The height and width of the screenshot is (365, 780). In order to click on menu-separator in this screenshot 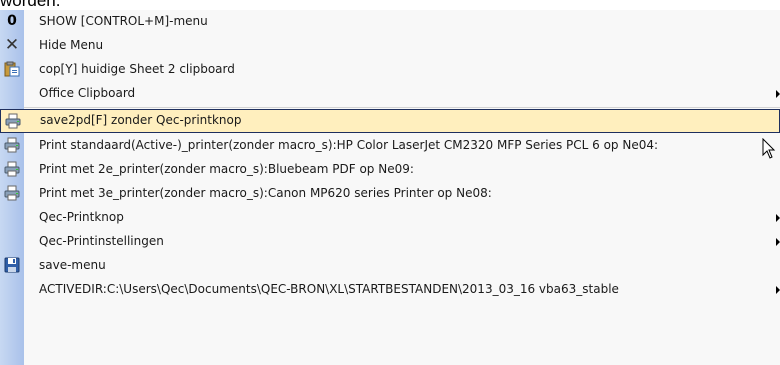, I will do `click(402, 107)`.